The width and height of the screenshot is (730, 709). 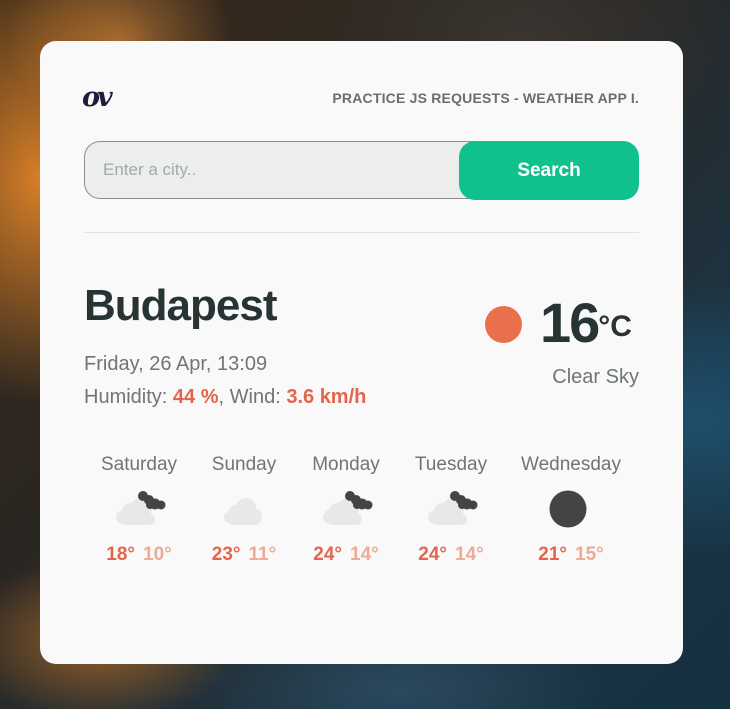 I want to click on forecast-day-name: Wednesday, so click(x=571, y=464).